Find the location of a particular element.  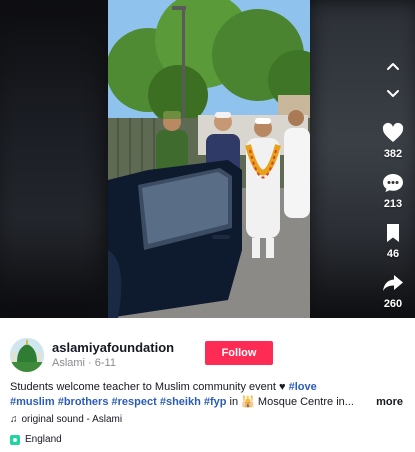

share-count: 260 is located at coordinates (393, 304).